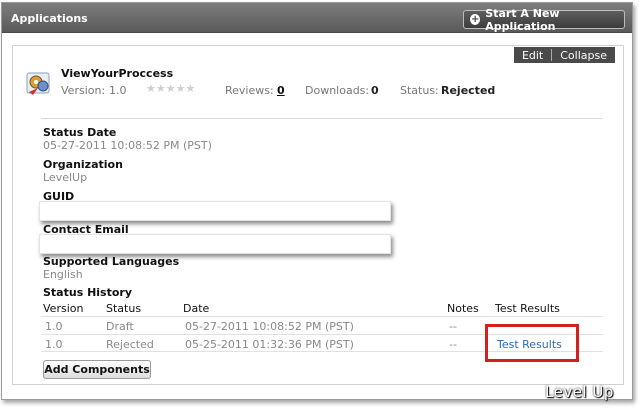 The width and height of the screenshot is (639, 408). What do you see at coordinates (80, 132) in the screenshot?
I see `status-date-label: Status Date` at bounding box center [80, 132].